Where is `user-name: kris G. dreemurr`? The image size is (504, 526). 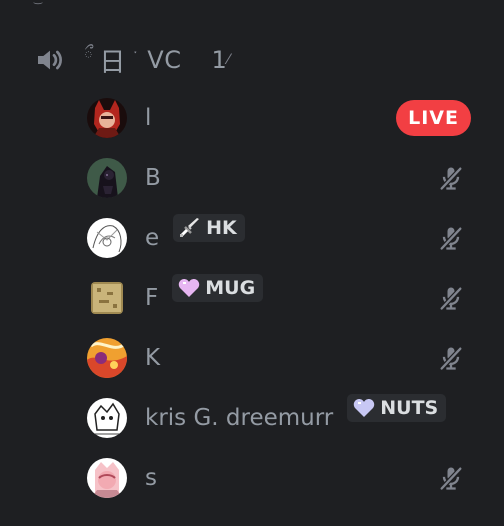
user-name: kris G. dreemurr is located at coordinates (239, 418).